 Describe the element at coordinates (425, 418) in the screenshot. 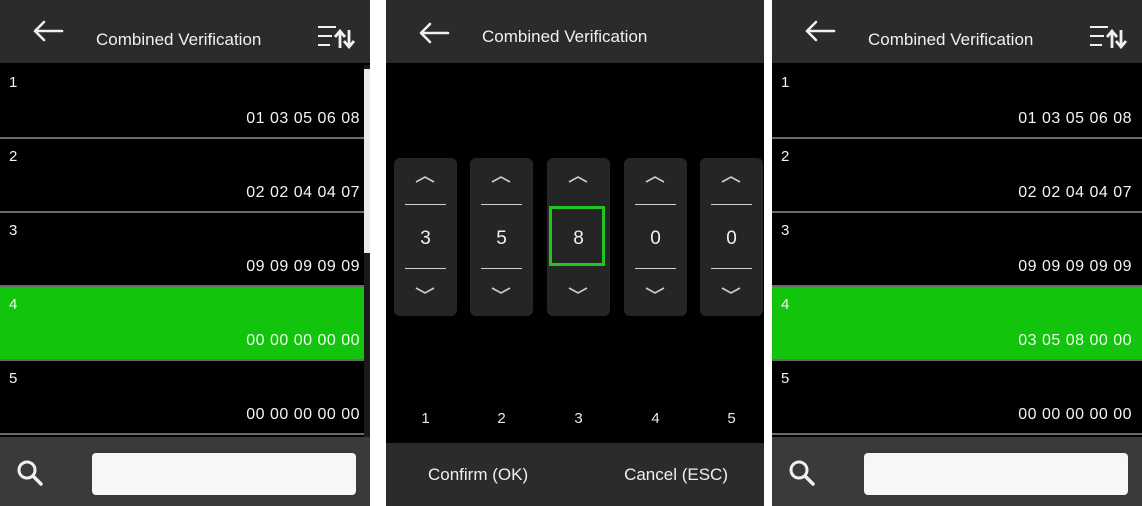

I see `column-number: 1` at that location.